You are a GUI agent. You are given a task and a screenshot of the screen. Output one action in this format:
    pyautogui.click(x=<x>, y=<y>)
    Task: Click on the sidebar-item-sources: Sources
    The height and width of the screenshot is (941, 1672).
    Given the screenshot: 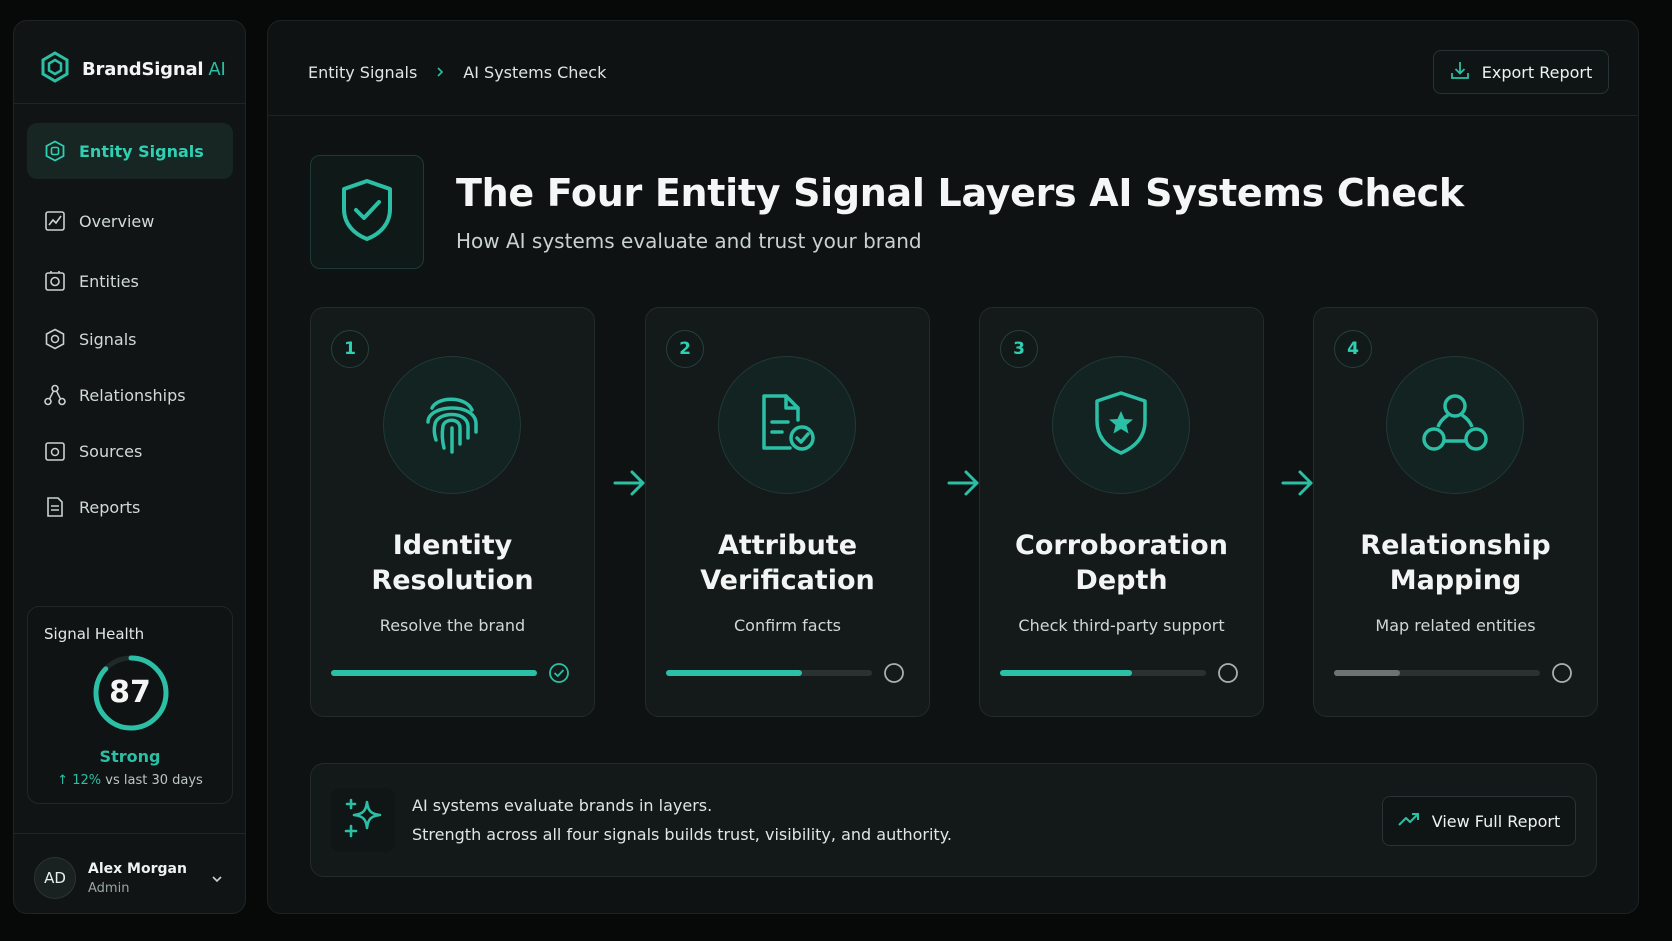 What is the action you would take?
    pyautogui.click(x=130, y=451)
    